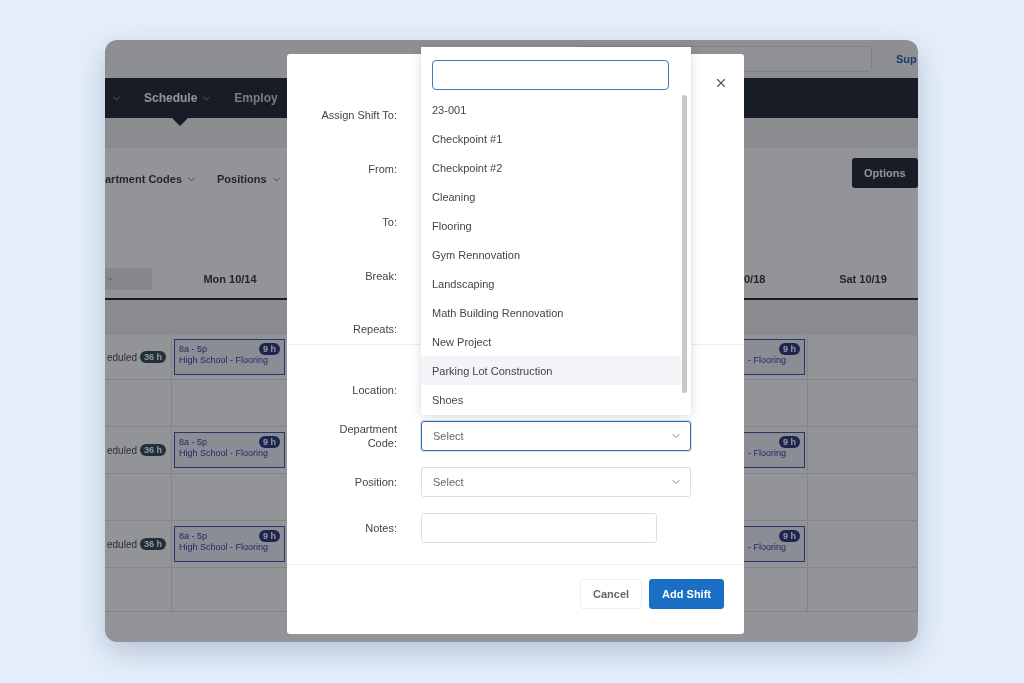  Describe the element at coordinates (256, 98) in the screenshot. I see `nav-item: Employ` at that location.